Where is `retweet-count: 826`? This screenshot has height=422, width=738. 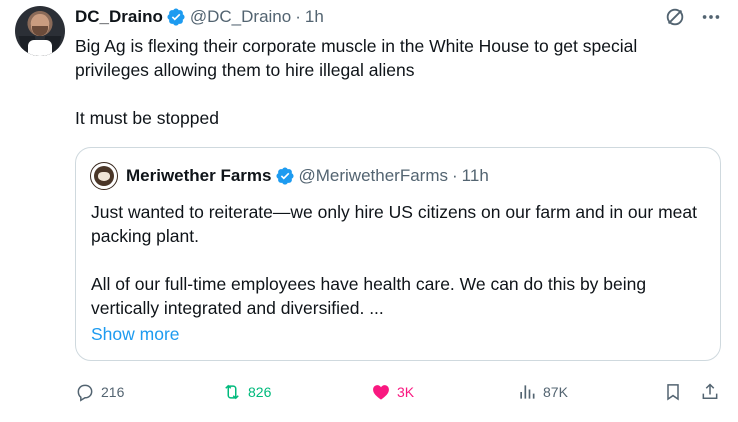
retweet-count: 826 is located at coordinates (260, 392).